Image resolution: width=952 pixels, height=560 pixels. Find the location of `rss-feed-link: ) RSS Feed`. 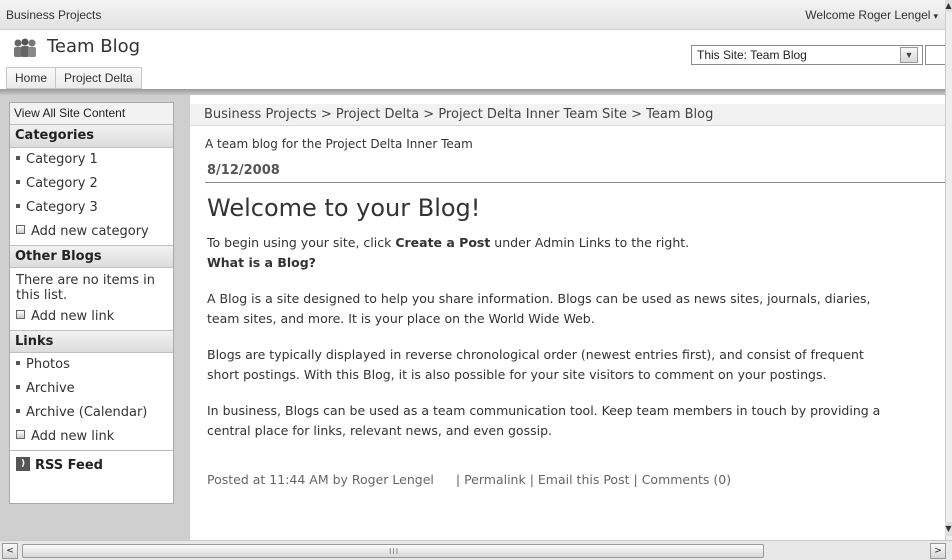

rss-feed-link: ) RSS Feed is located at coordinates (91, 465).